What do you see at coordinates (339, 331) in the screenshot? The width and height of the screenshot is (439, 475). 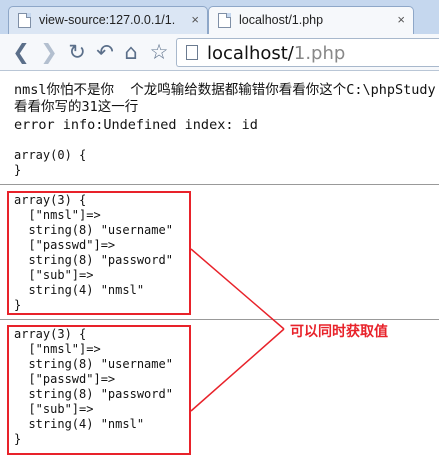 I see `annotation-text: 可以同时获取值` at bounding box center [339, 331].